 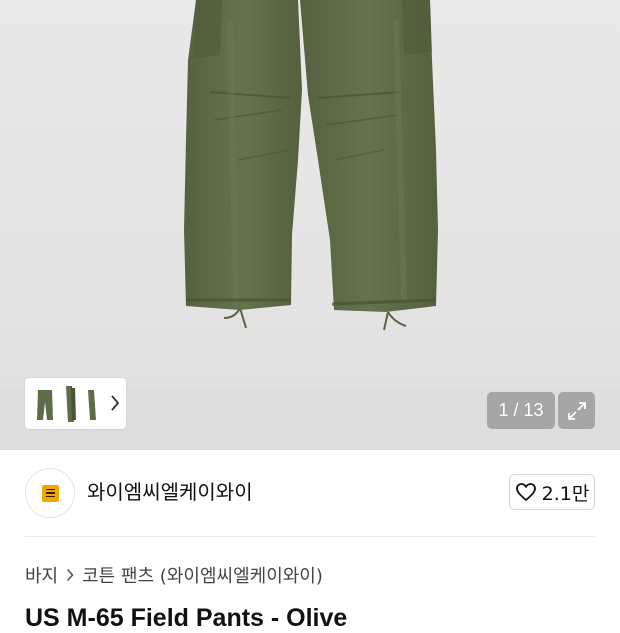 I want to click on product-title: US M-65 Field Pants - Olive, so click(x=186, y=618).